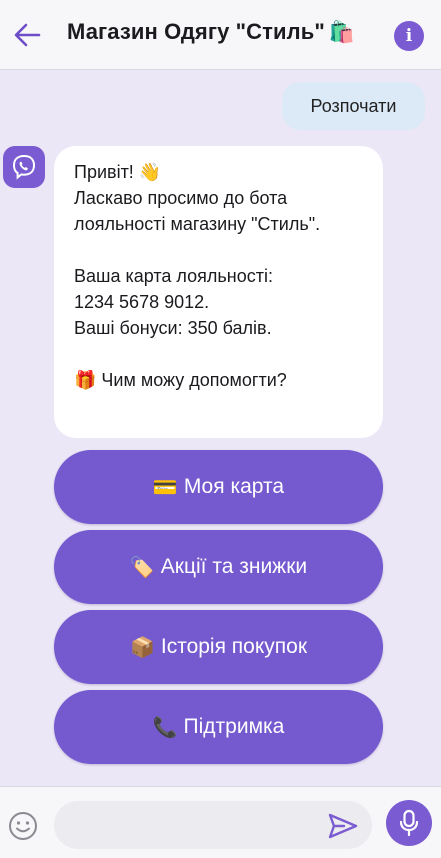 The image size is (441, 858). Describe the element at coordinates (23, 826) in the screenshot. I see `smile-icon` at that location.